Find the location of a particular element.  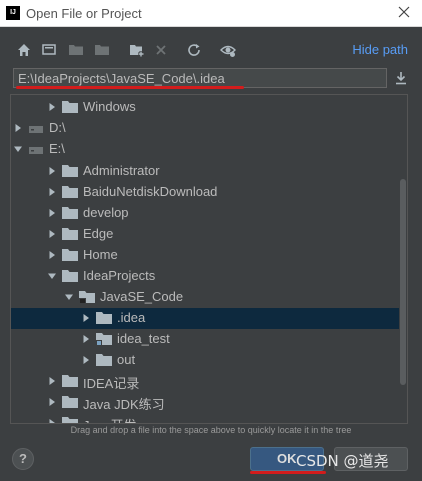

module-folder-icon is located at coordinates (102, 50).